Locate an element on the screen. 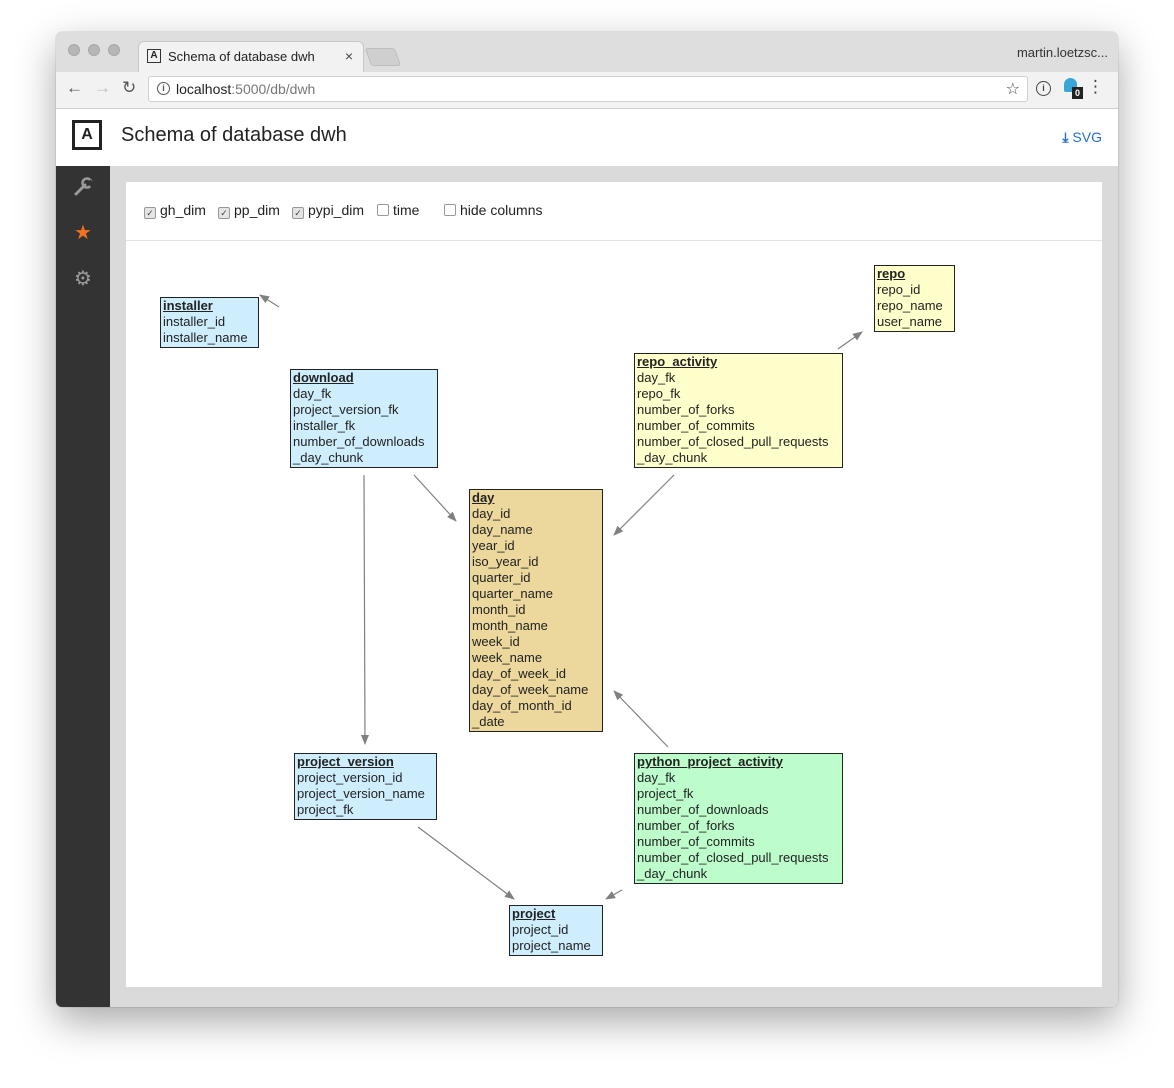  browser-toolbar: ← → ↻ i localhost:5000/db/dwh ☆ i 0 ⋮ is located at coordinates (587, 90).